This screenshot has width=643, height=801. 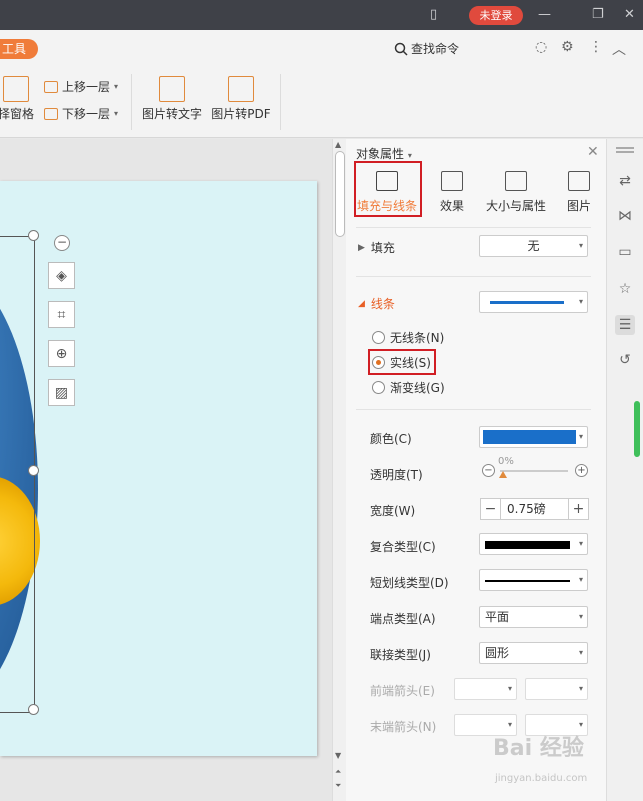 I want to click on layers-icon: ◈, so click(x=61, y=275).